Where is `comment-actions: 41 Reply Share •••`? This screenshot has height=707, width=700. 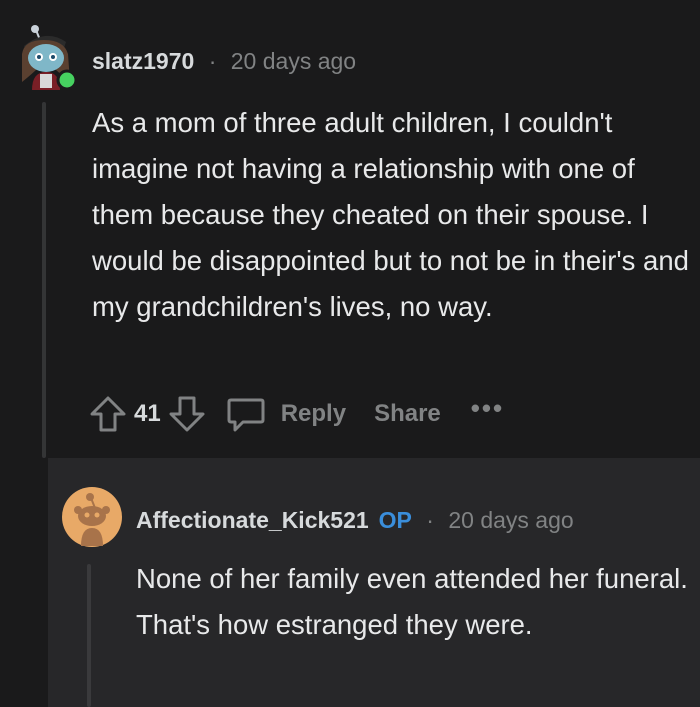
comment-actions: 41 Reply Share ••• is located at coordinates (296, 414).